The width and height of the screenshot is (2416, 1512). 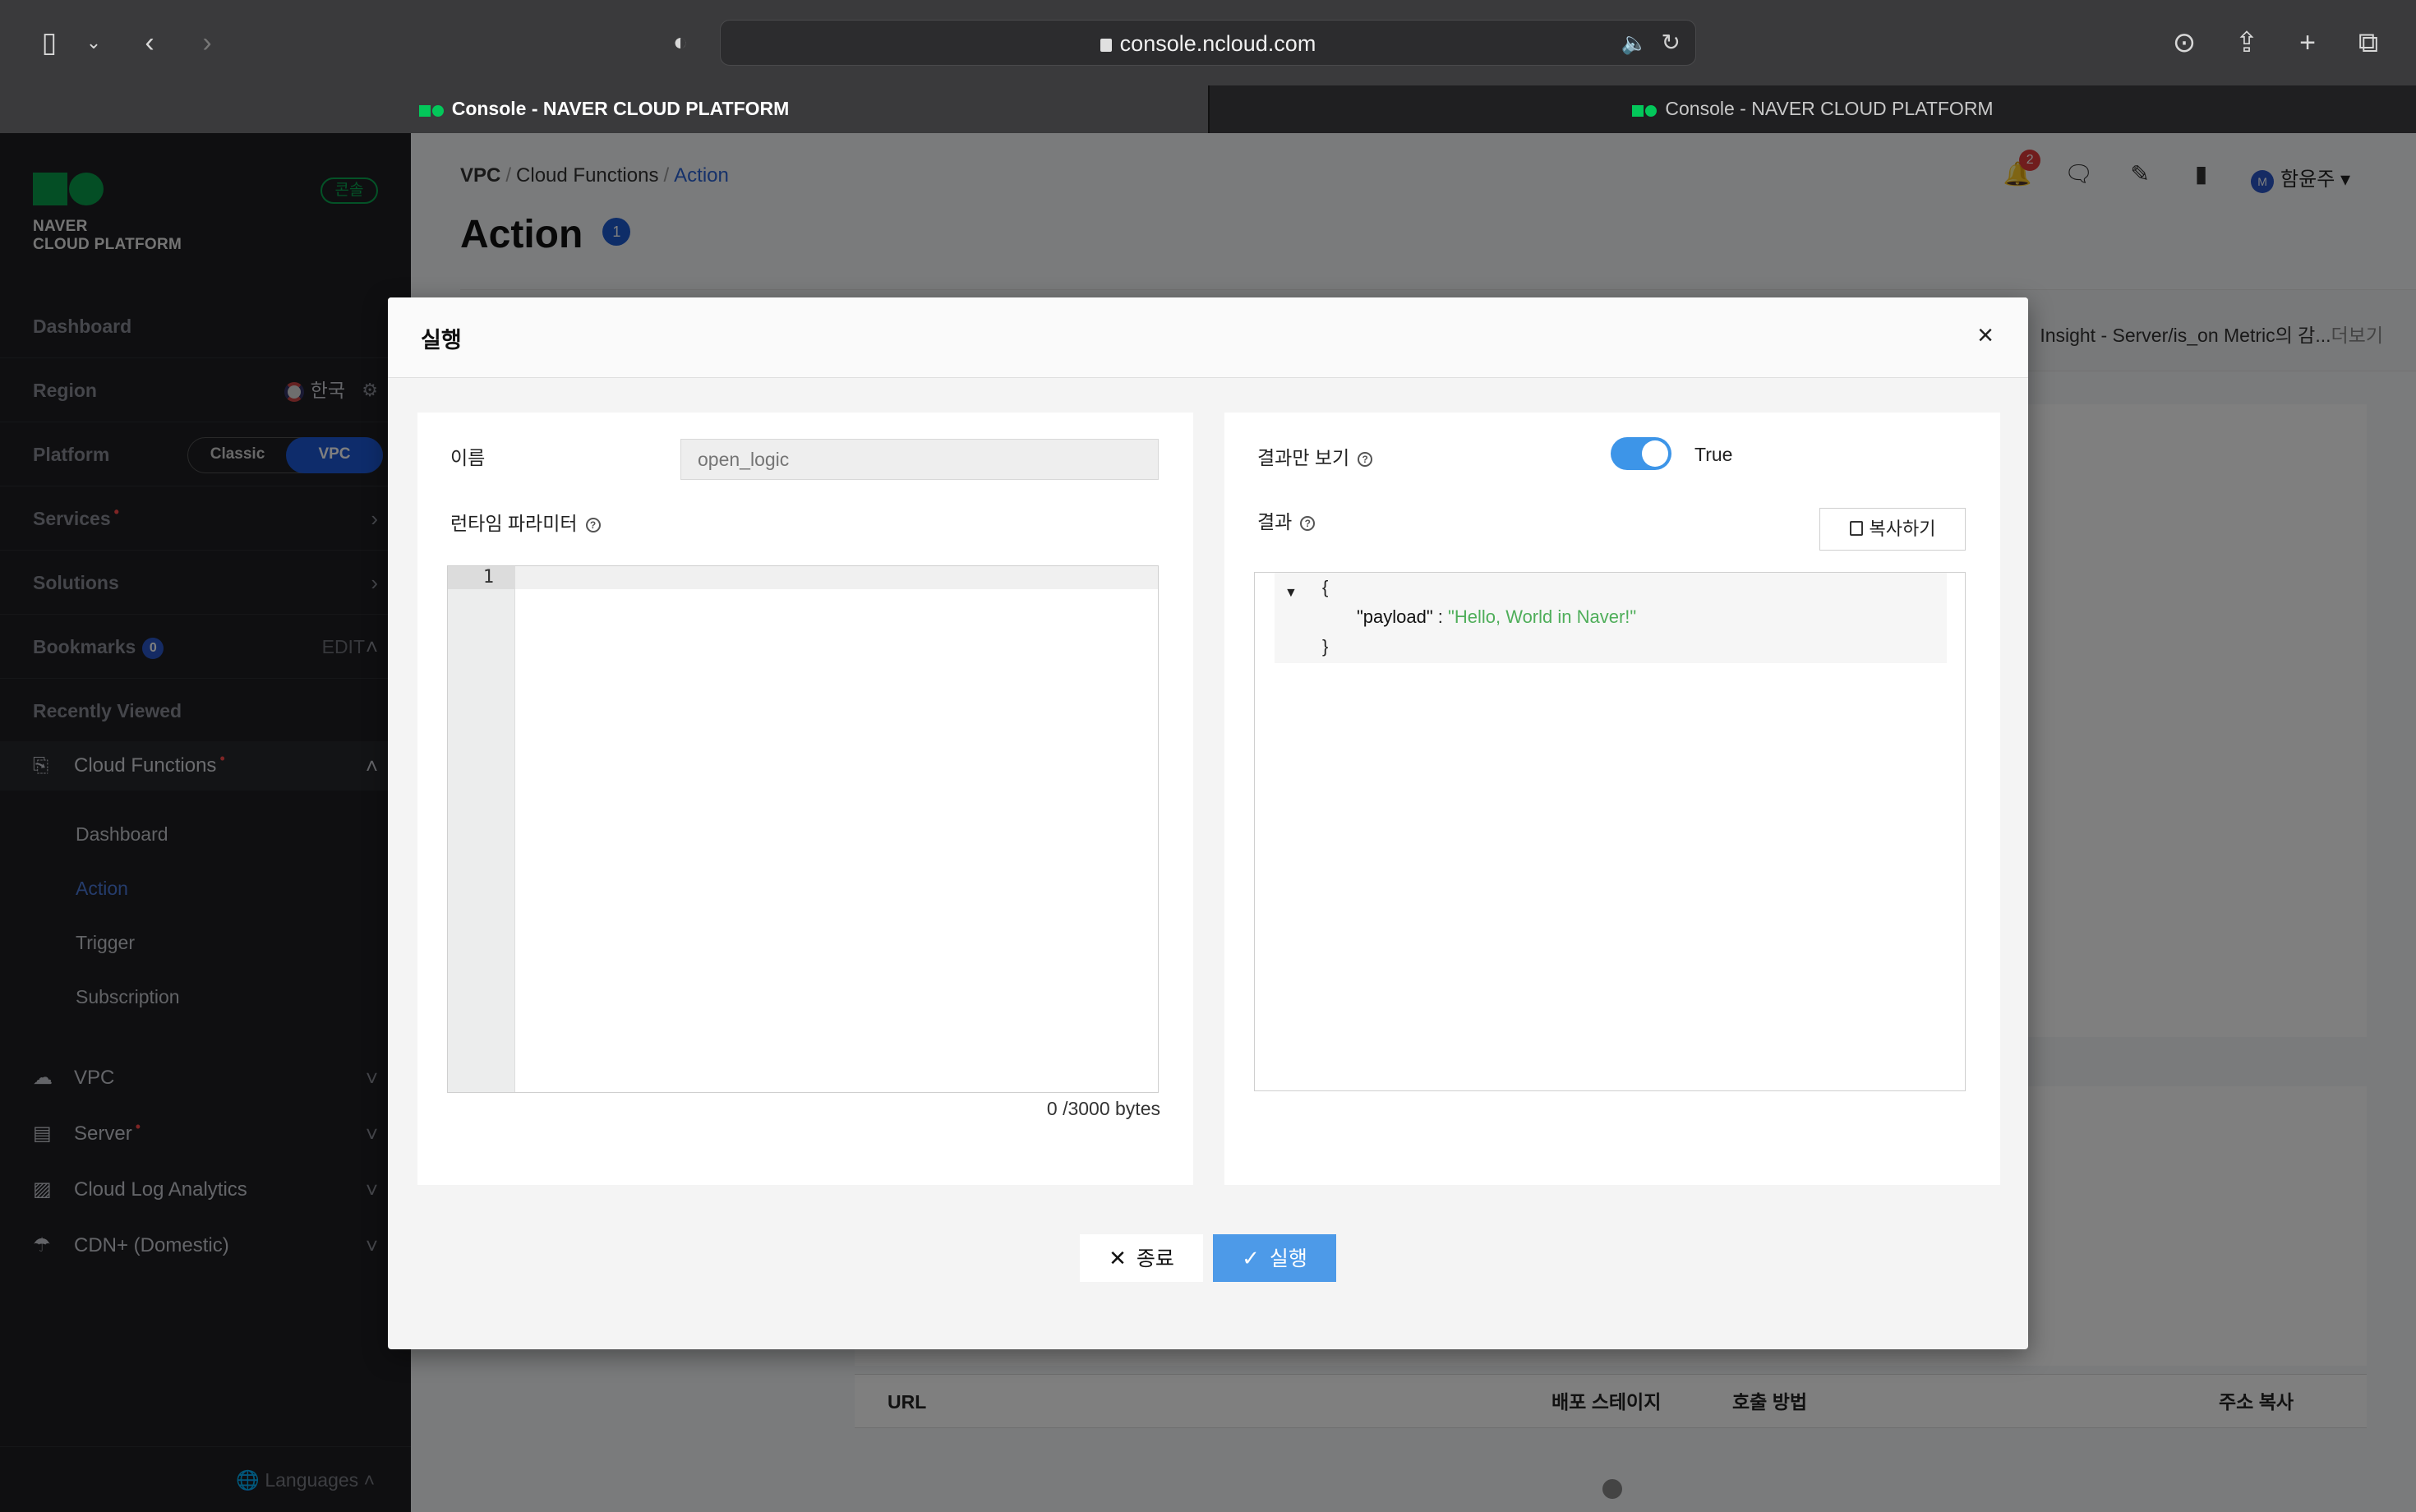 What do you see at coordinates (150, 43) in the screenshot?
I see `back-icon: ‹` at bounding box center [150, 43].